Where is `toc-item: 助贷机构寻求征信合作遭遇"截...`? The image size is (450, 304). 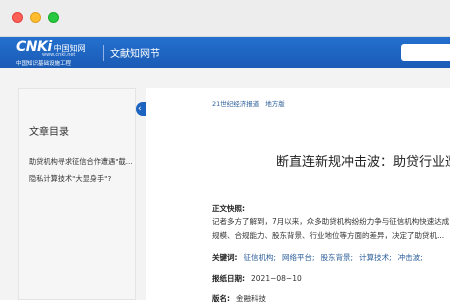
toc-item: 助贷机构寻求征信合作遭遇"截... is located at coordinates (82, 162).